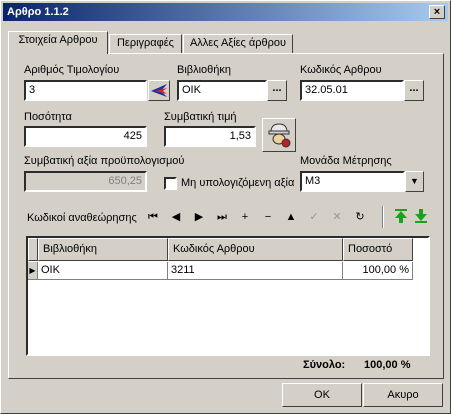 The image size is (451, 414). What do you see at coordinates (414, 181) in the screenshot?
I see `chevron-down-icon: ▼` at bounding box center [414, 181].